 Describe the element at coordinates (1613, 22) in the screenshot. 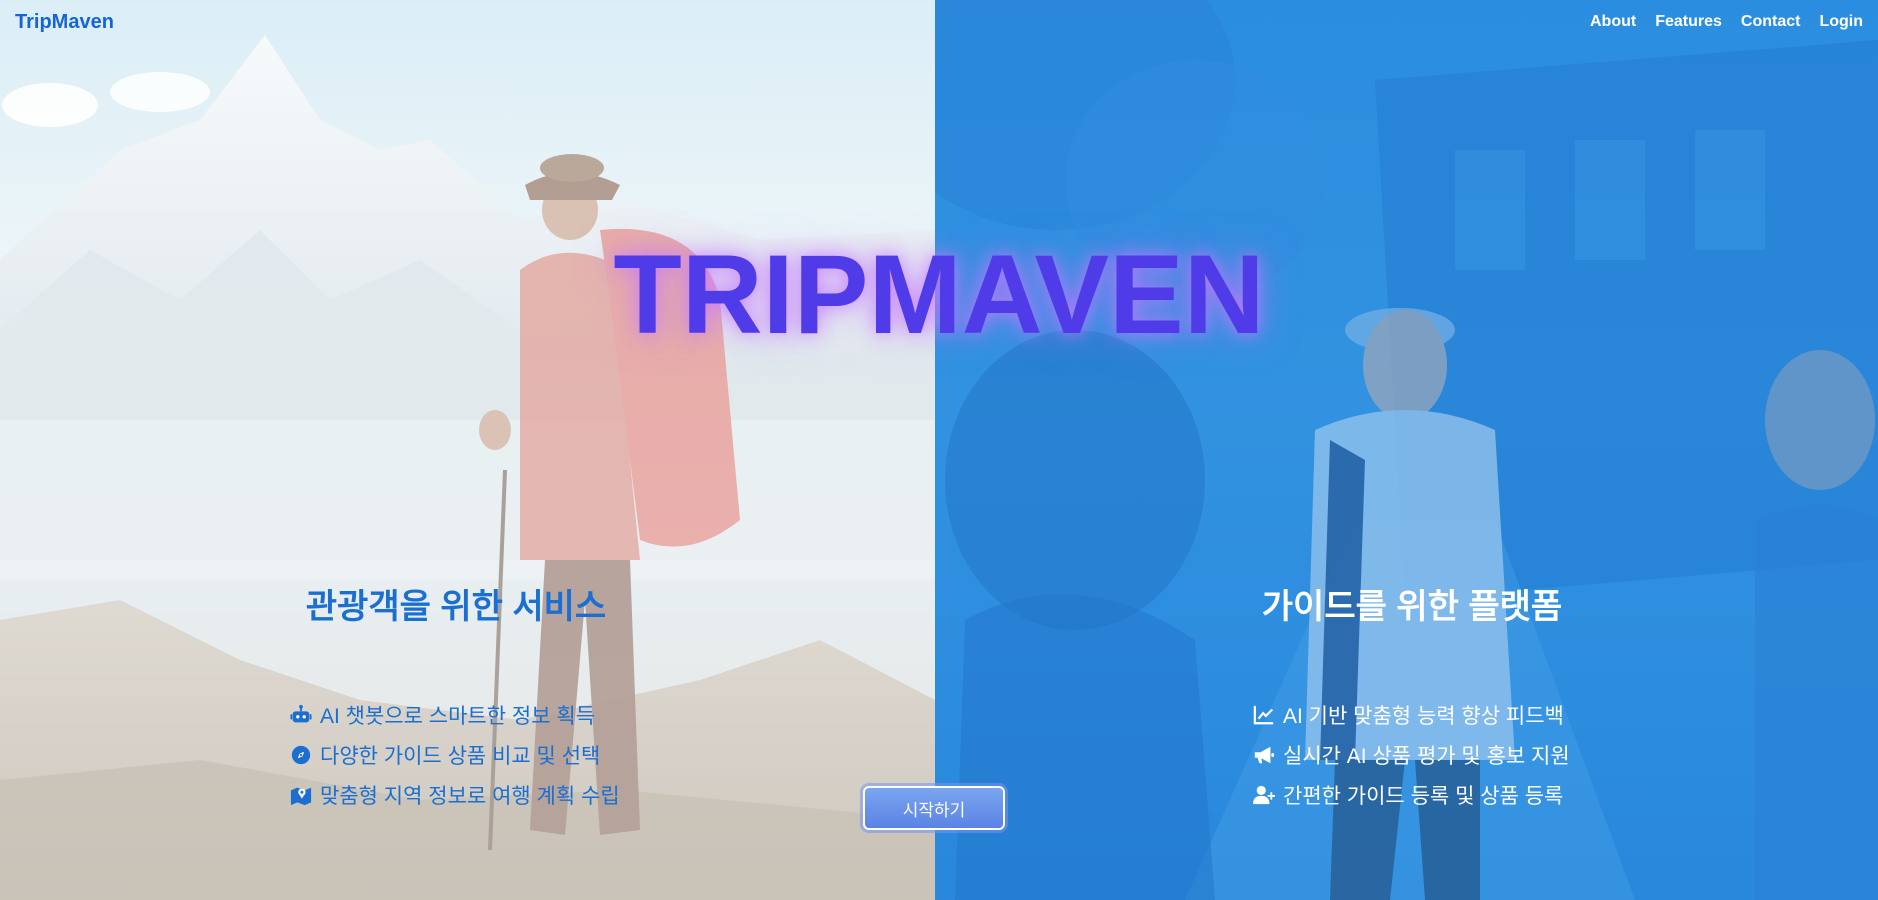

I see `nav-about: About` at that location.